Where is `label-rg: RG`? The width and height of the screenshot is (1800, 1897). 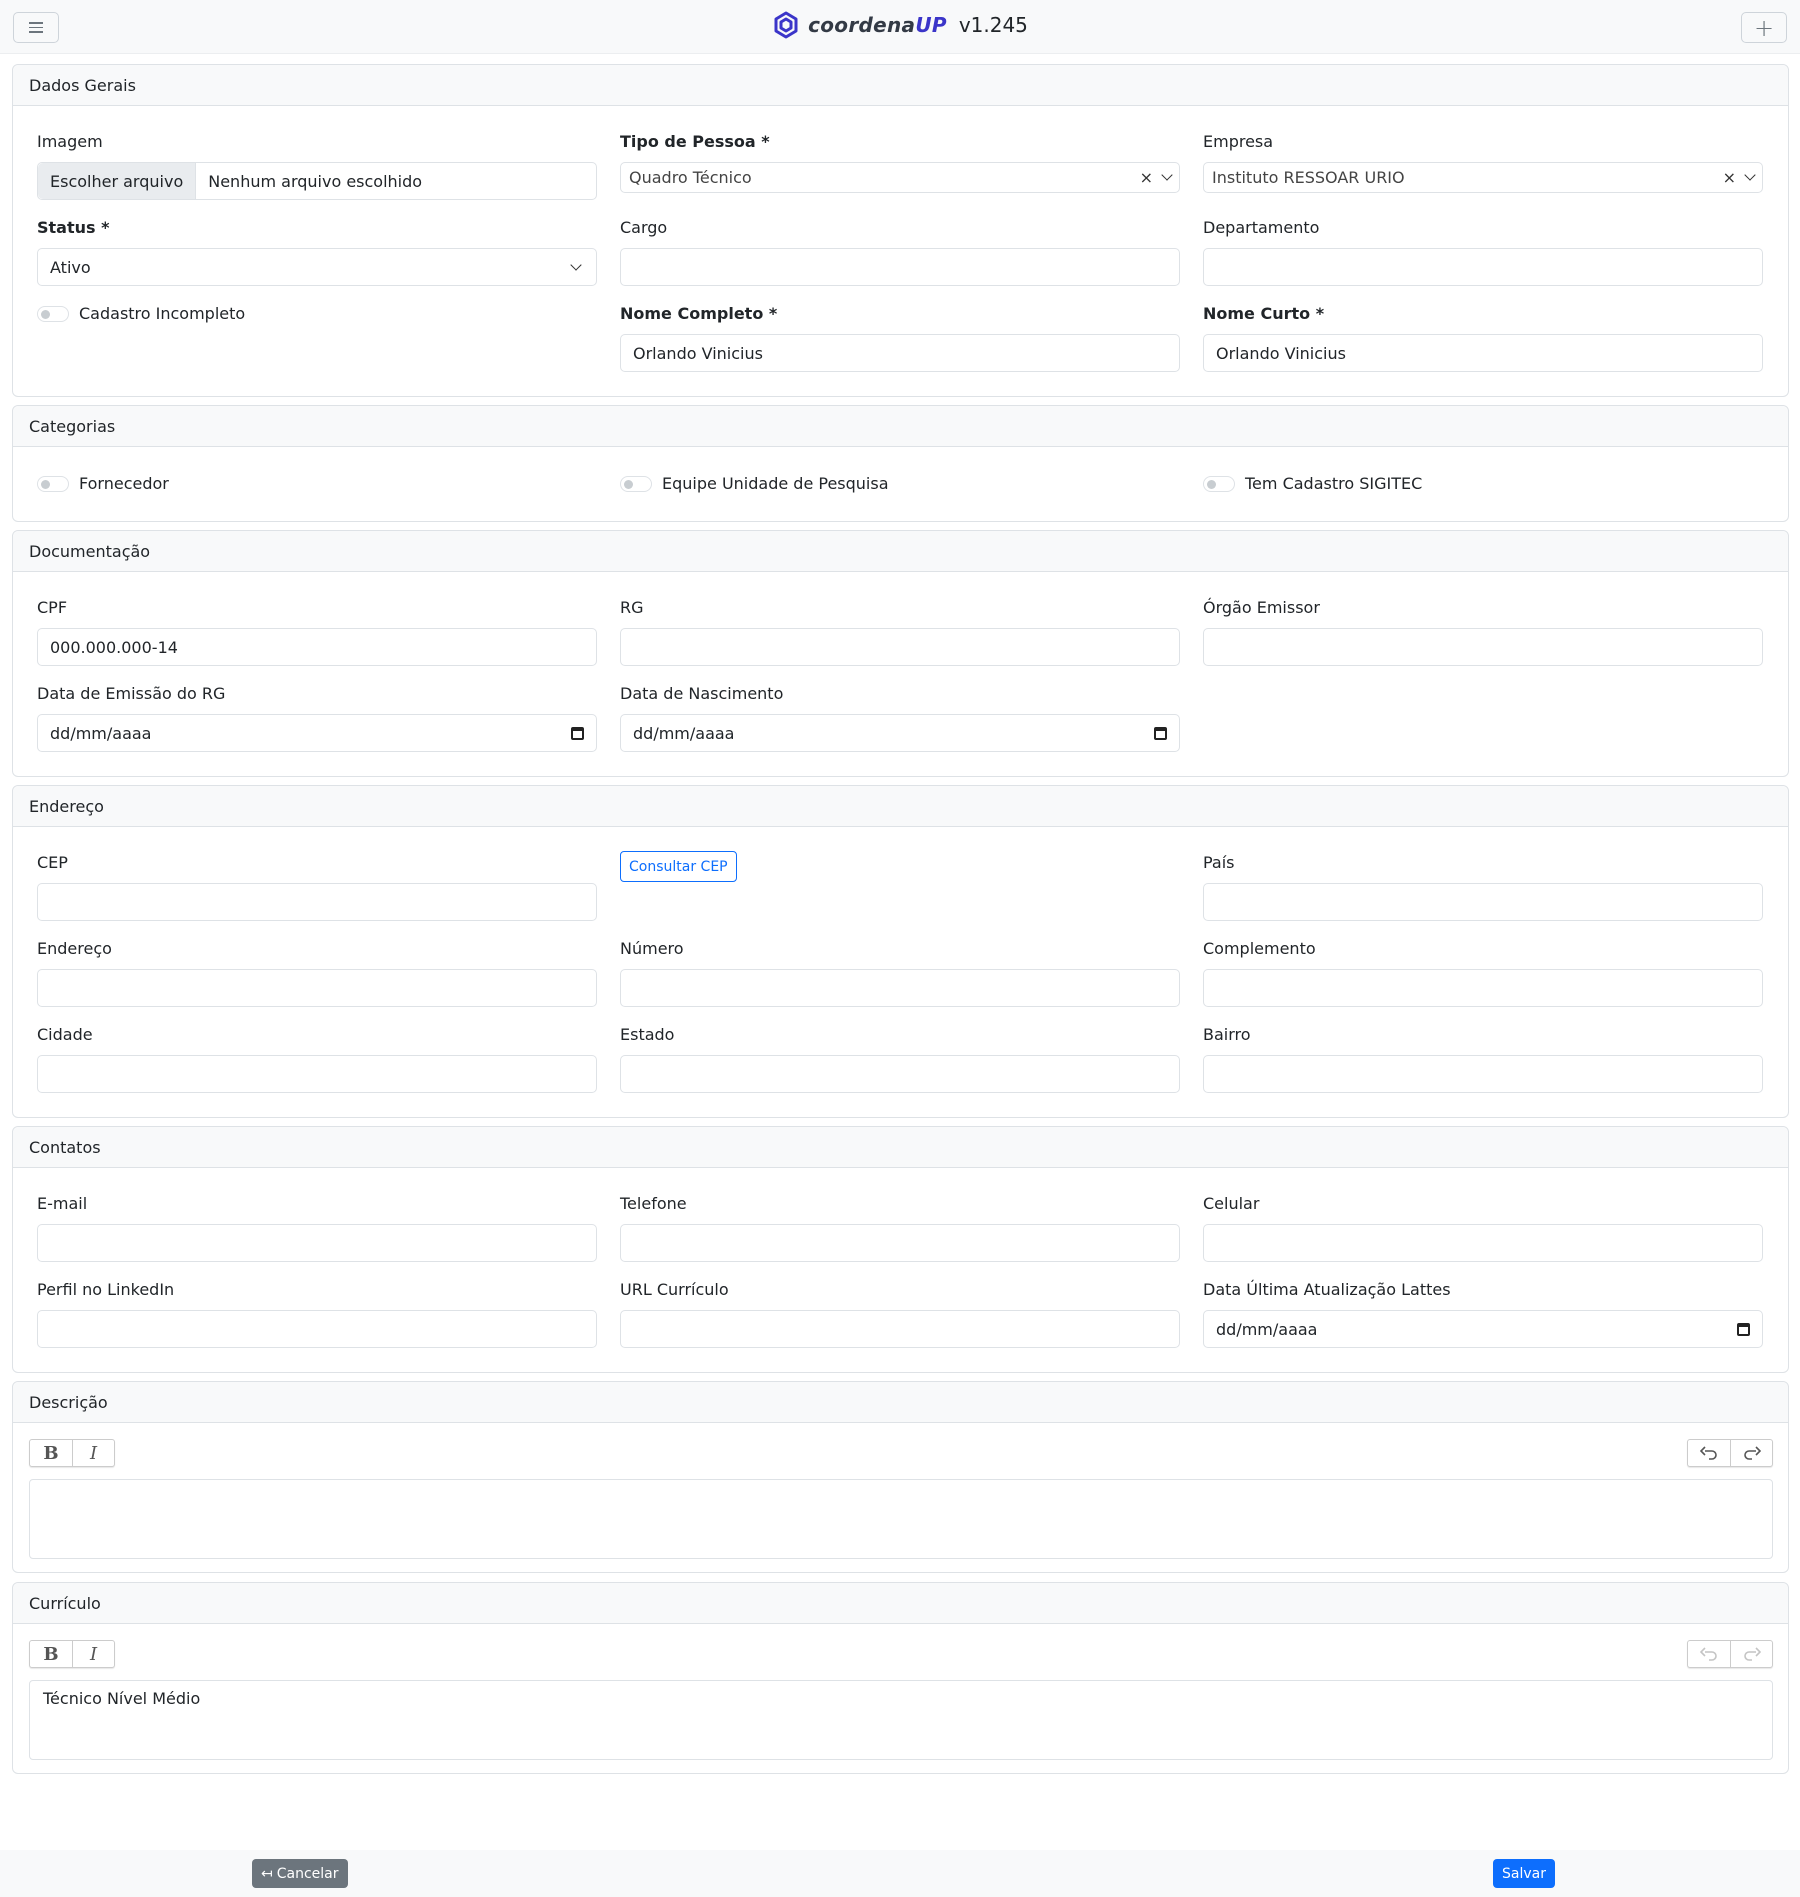
label-rg: RG is located at coordinates (632, 607).